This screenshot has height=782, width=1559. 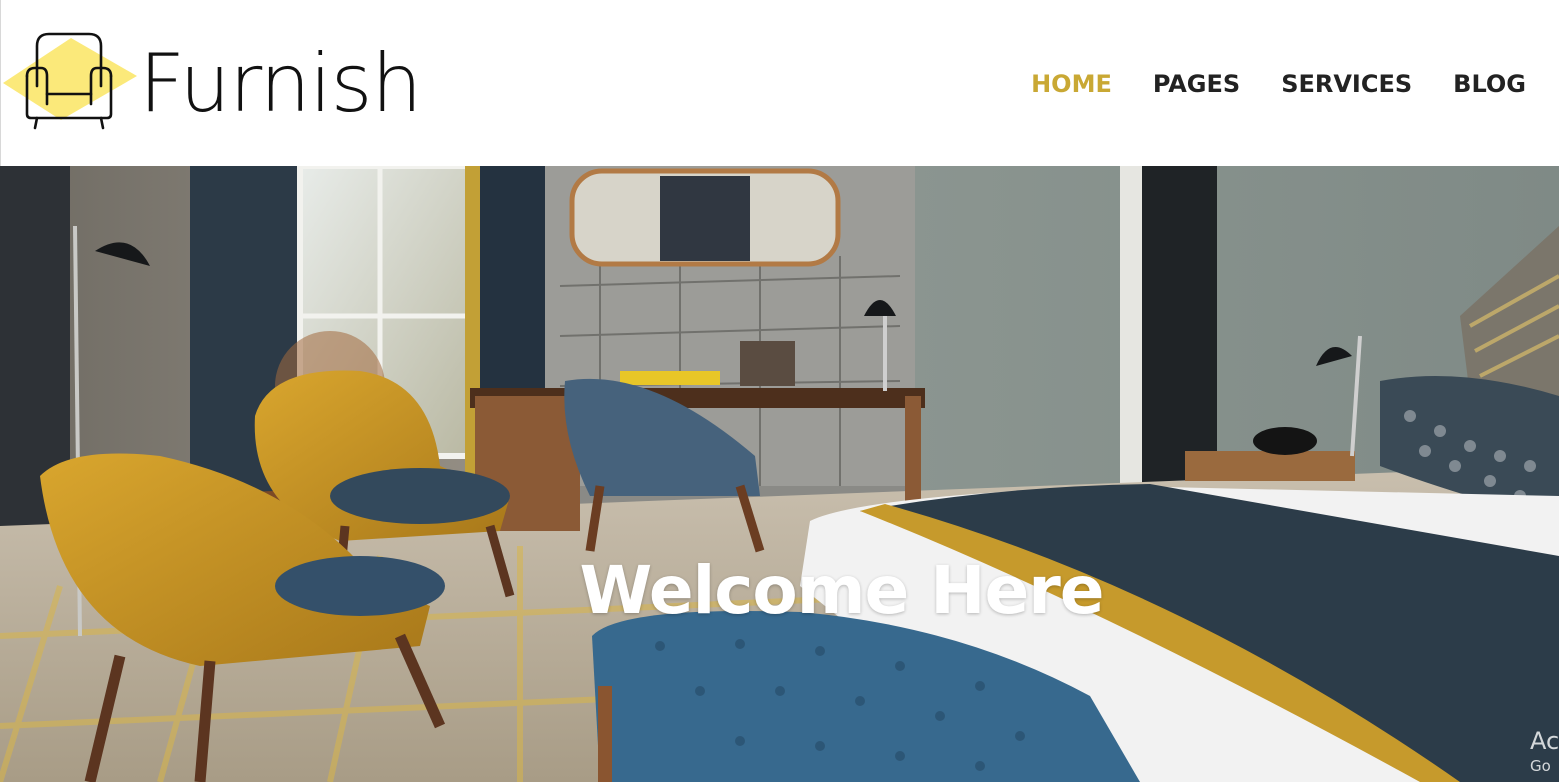 I want to click on armchair-icon, so click(x=70, y=81).